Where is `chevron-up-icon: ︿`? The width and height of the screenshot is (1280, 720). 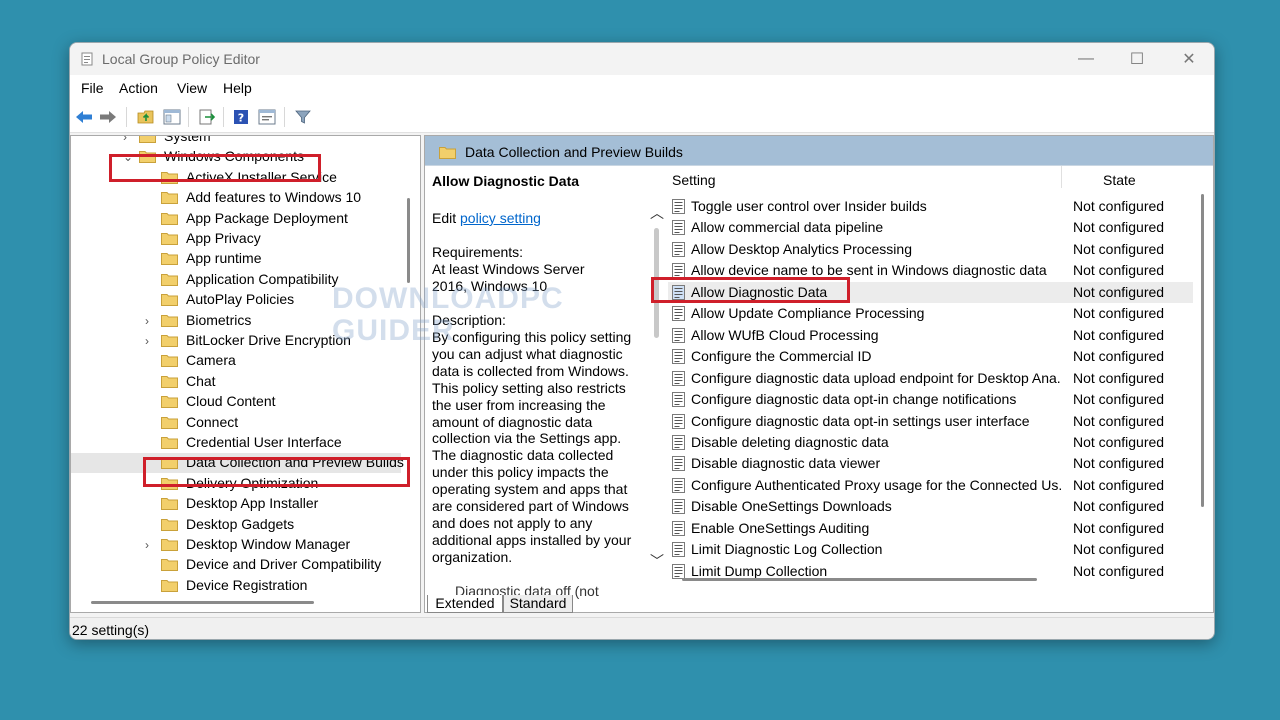
chevron-up-icon: ︿ is located at coordinates (657, 213).